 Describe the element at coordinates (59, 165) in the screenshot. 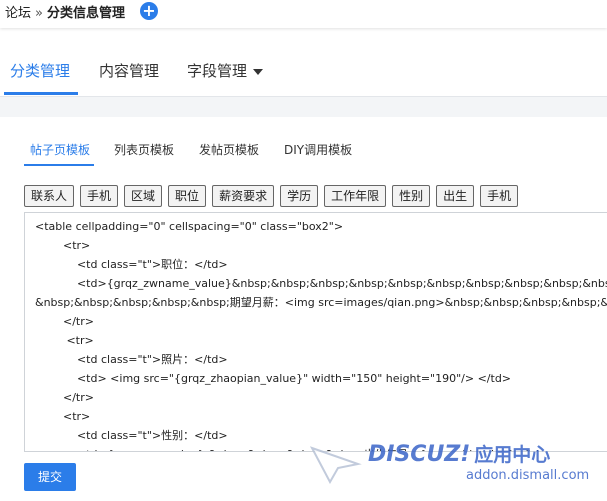

I see `active-subtab-indicator` at that location.